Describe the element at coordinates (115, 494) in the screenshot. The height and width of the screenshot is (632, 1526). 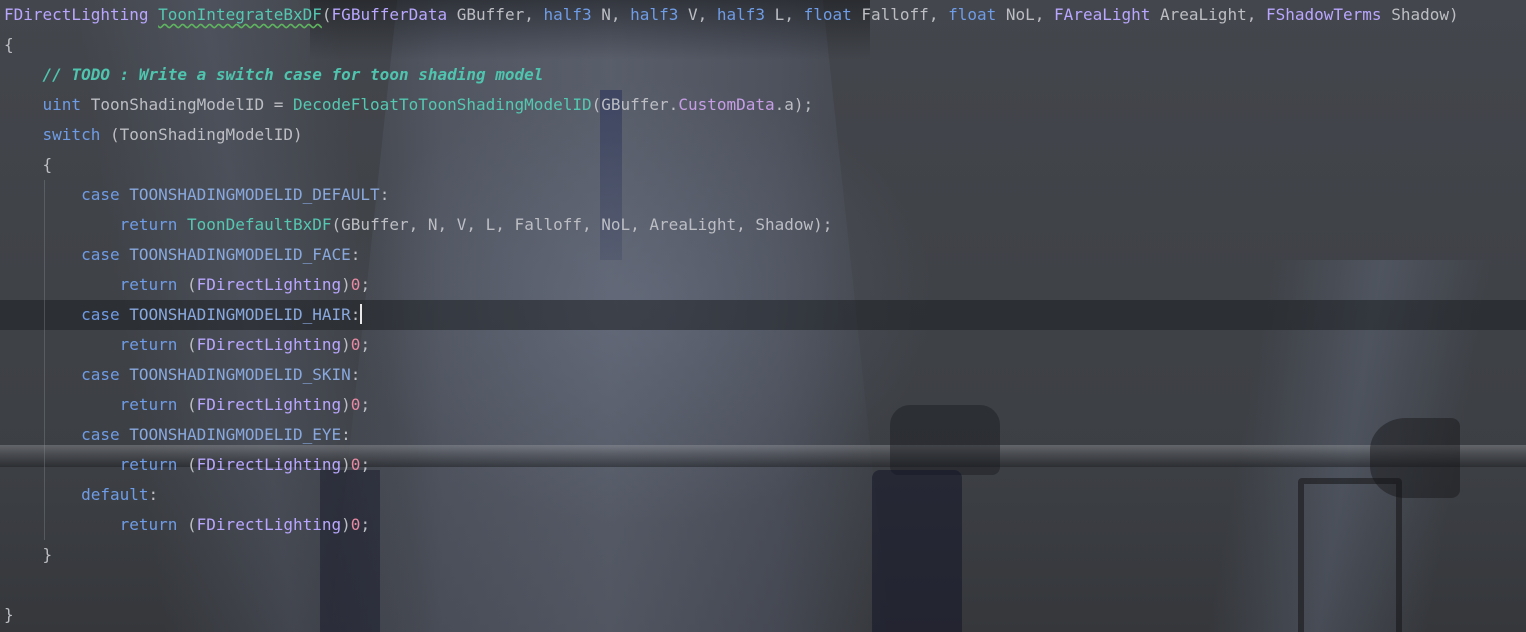
I see `code-token: default` at that location.